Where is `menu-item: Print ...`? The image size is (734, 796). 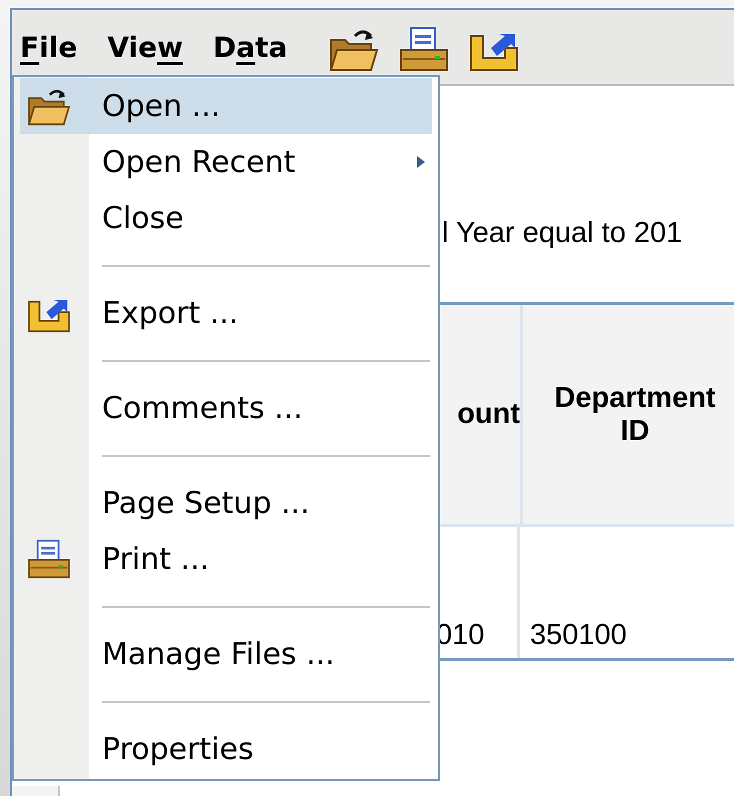
menu-item: Print ... is located at coordinates (226, 559).